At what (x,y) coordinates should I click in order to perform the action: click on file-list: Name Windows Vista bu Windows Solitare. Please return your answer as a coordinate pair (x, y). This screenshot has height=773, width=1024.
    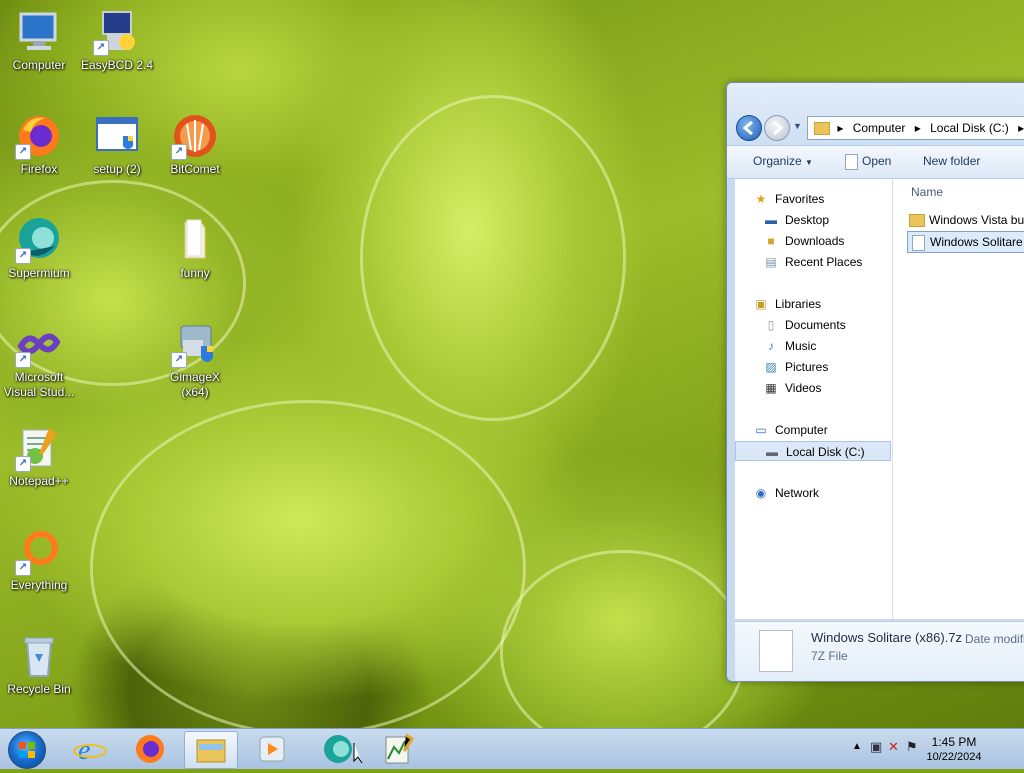
    Looking at the image, I should click on (958, 399).